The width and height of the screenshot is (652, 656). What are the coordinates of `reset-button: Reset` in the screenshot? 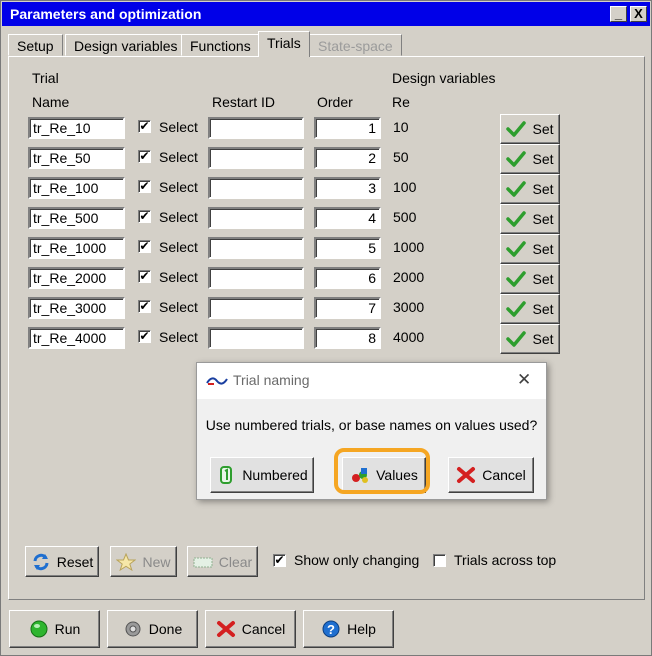 It's located at (62, 561).